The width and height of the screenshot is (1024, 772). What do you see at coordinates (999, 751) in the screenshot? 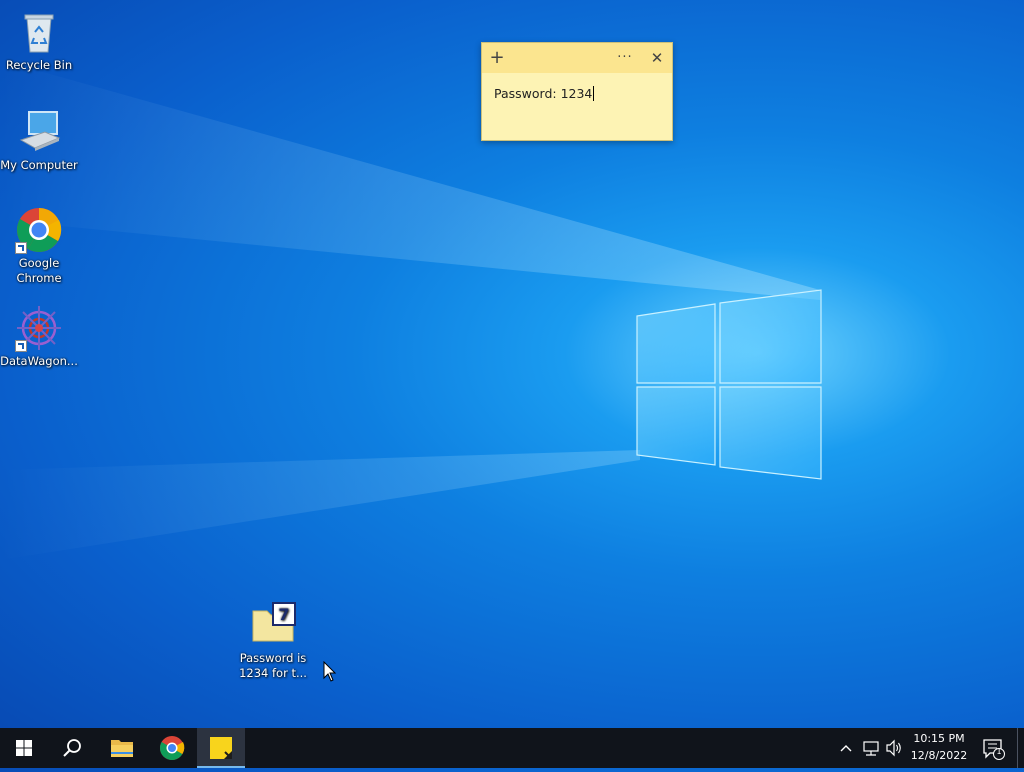
I see `notification-count-badge: 1` at bounding box center [999, 751].